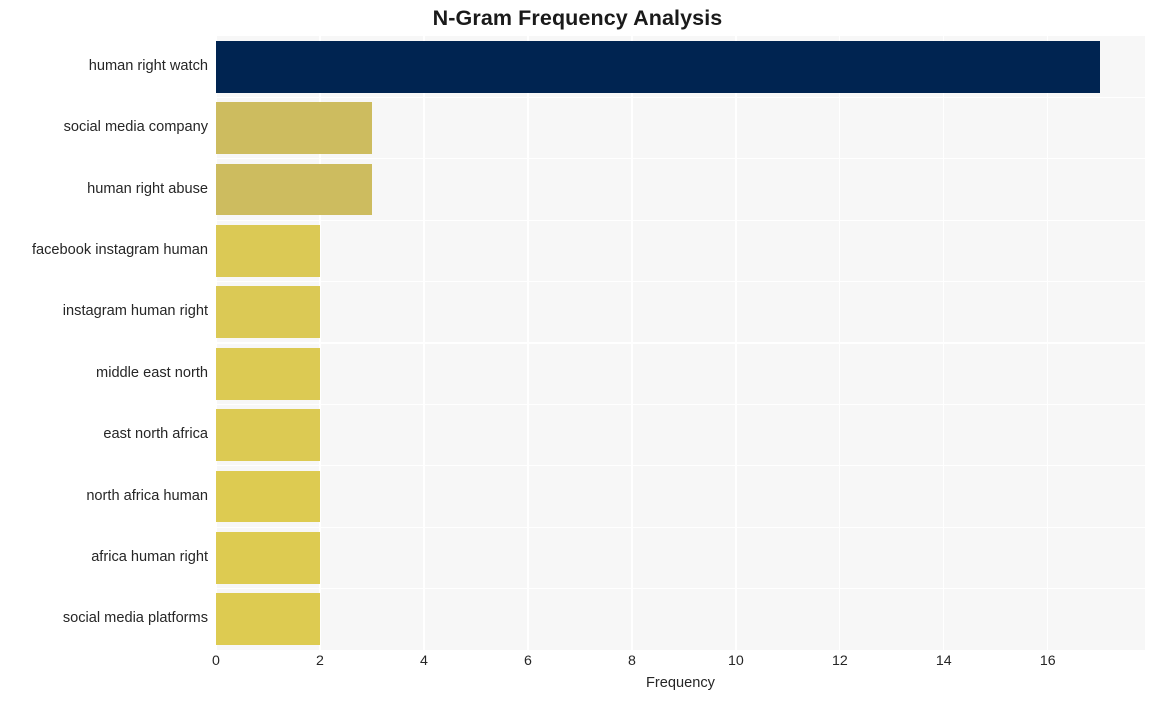 This screenshot has width=1155, height=701. What do you see at coordinates (135, 127) in the screenshot?
I see `y-tick-label: social media company` at bounding box center [135, 127].